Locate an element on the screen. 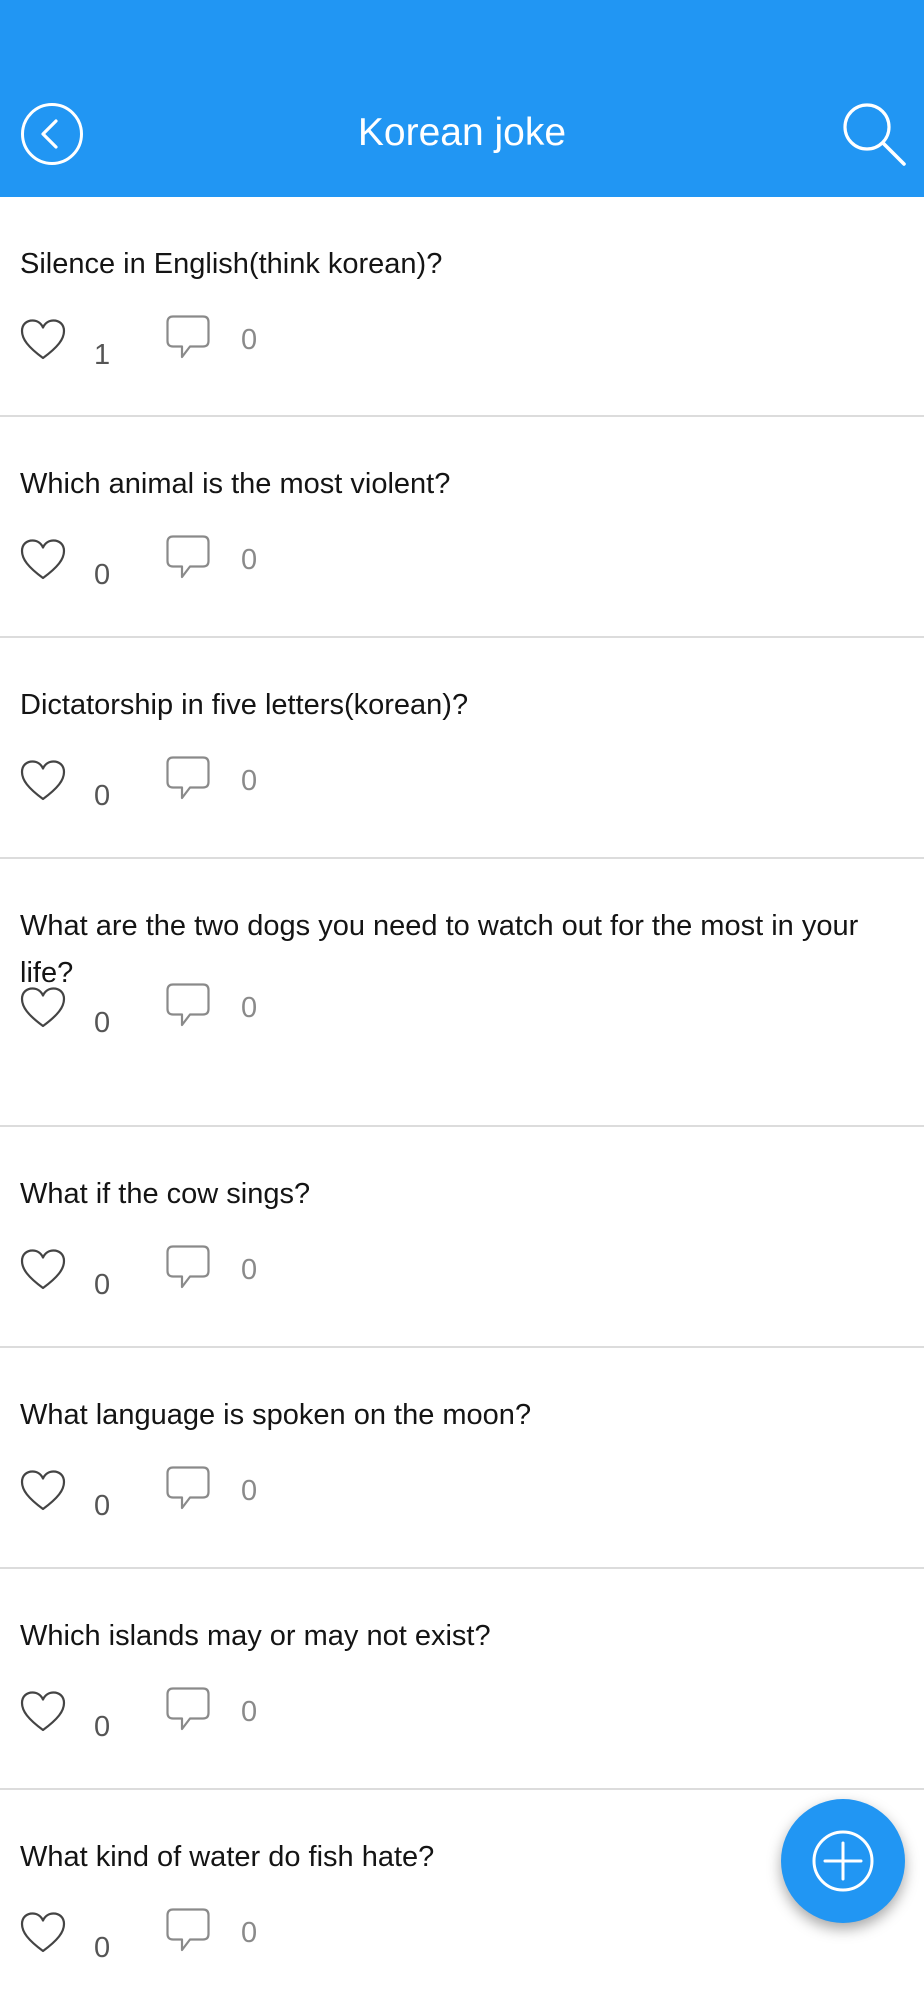 This screenshot has width=924, height=2000. page-title: Korean joke is located at coordinates (462, 132).